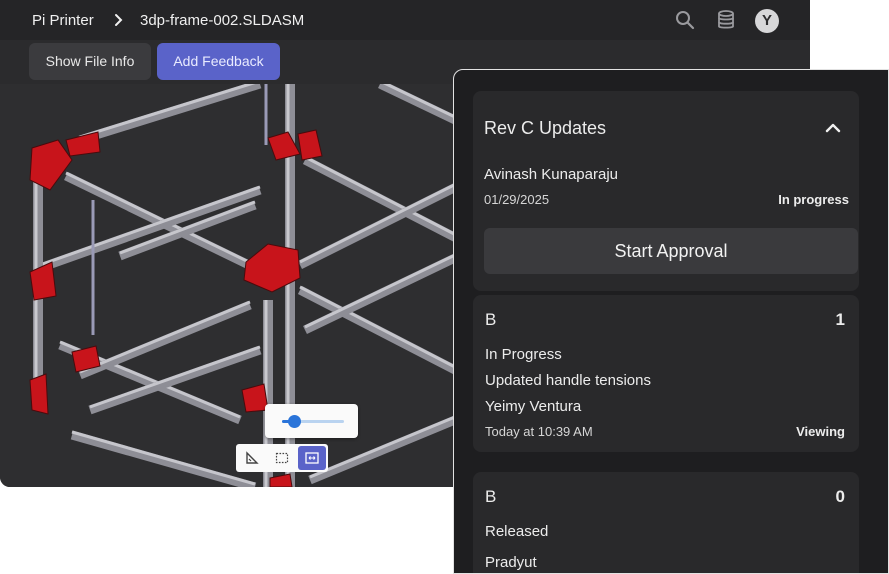 The height and width of the screenshot is (574, 889). I want to click on slider-handle, so click(294, 421).